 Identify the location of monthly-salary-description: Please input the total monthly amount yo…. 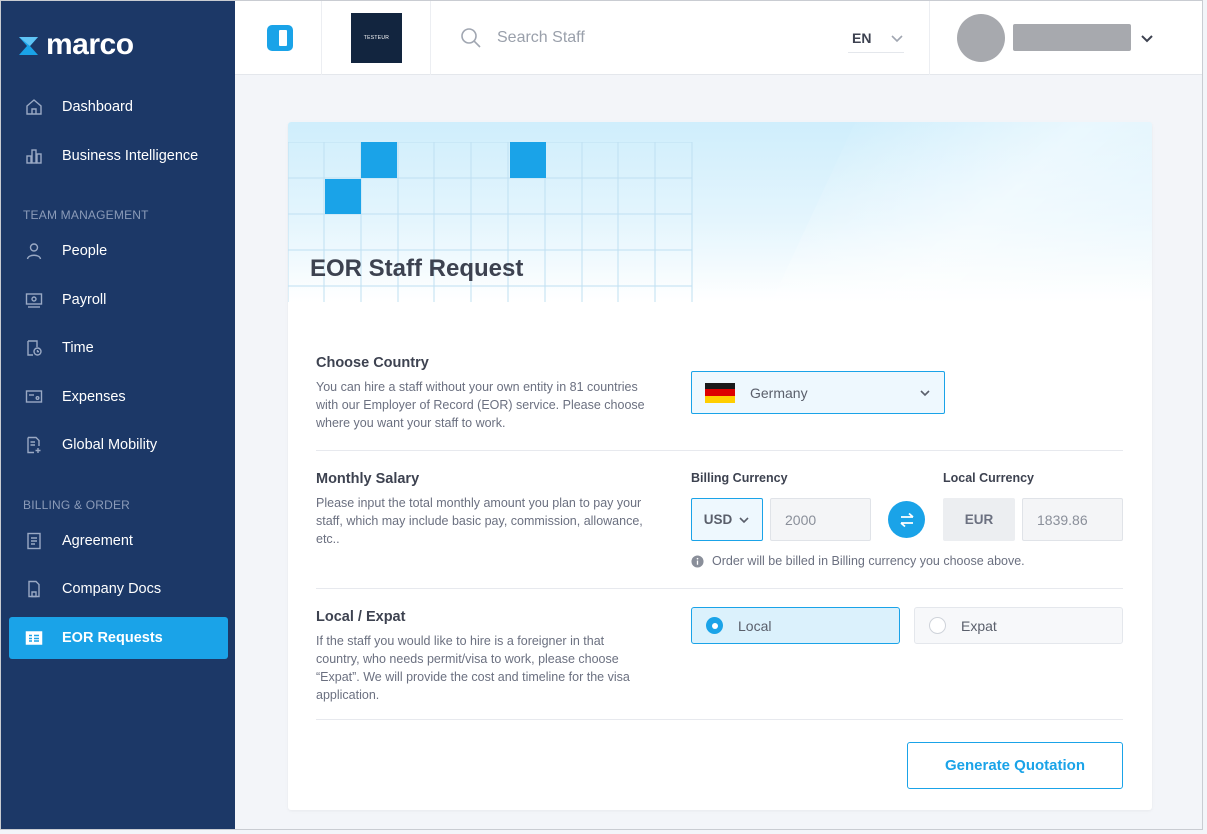
(479, 521).